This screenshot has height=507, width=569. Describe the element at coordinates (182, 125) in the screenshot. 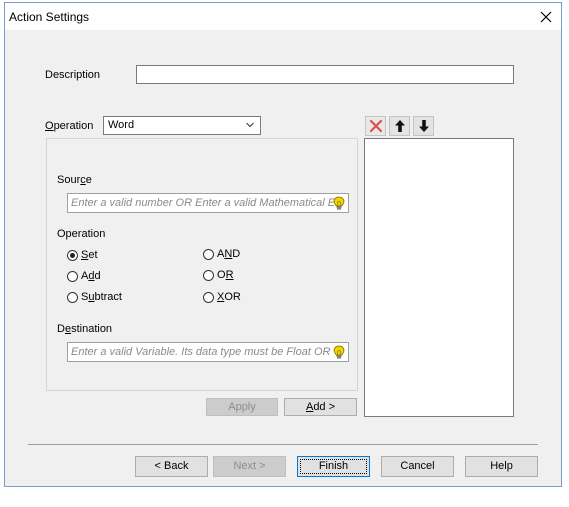

I see `operation-select: Word` at that location.